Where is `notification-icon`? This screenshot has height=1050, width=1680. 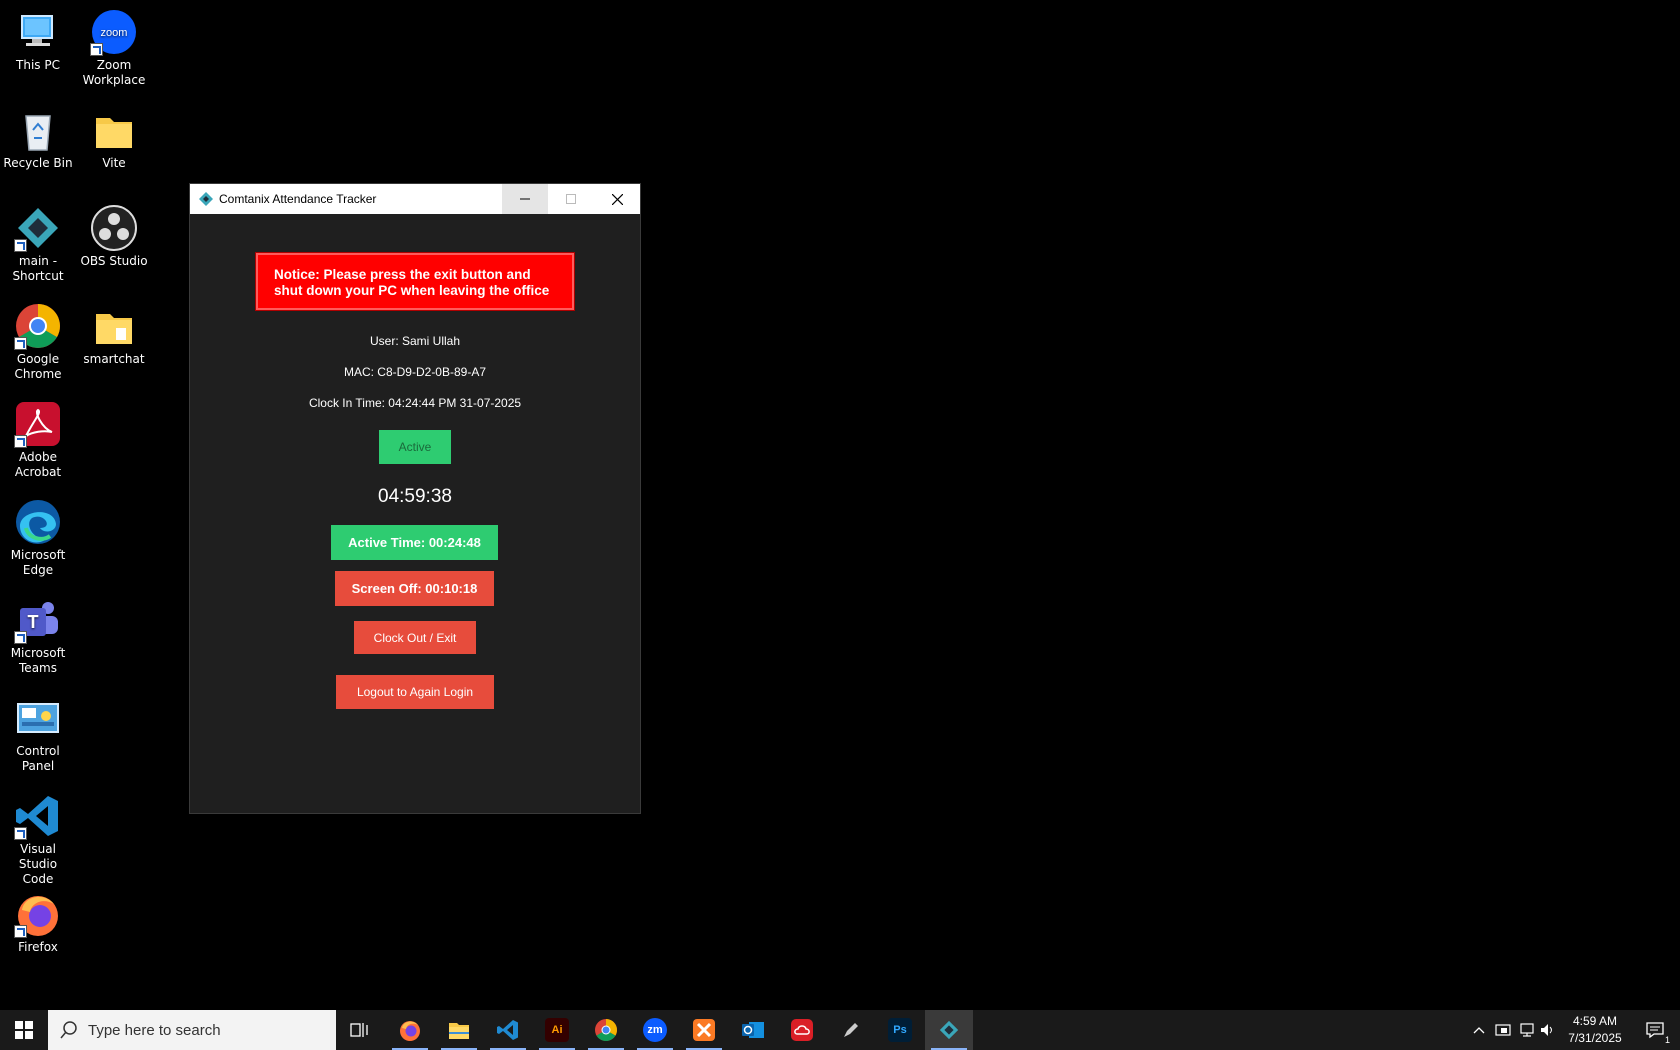
notification-icon is located at coordinates (1655, 1030).